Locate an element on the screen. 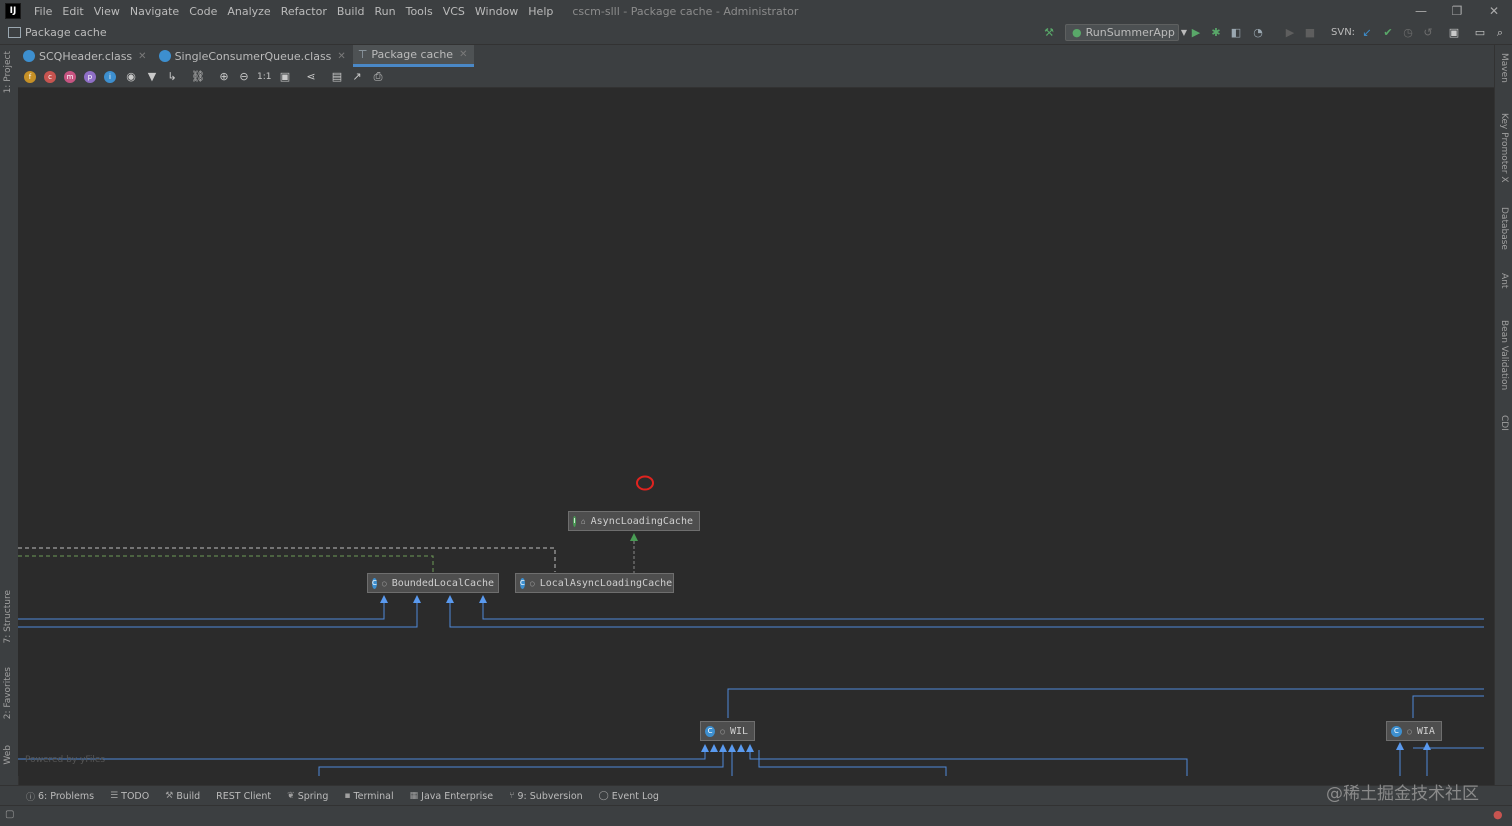  filter-icon: ▼ is located at coordinates (152, 77).